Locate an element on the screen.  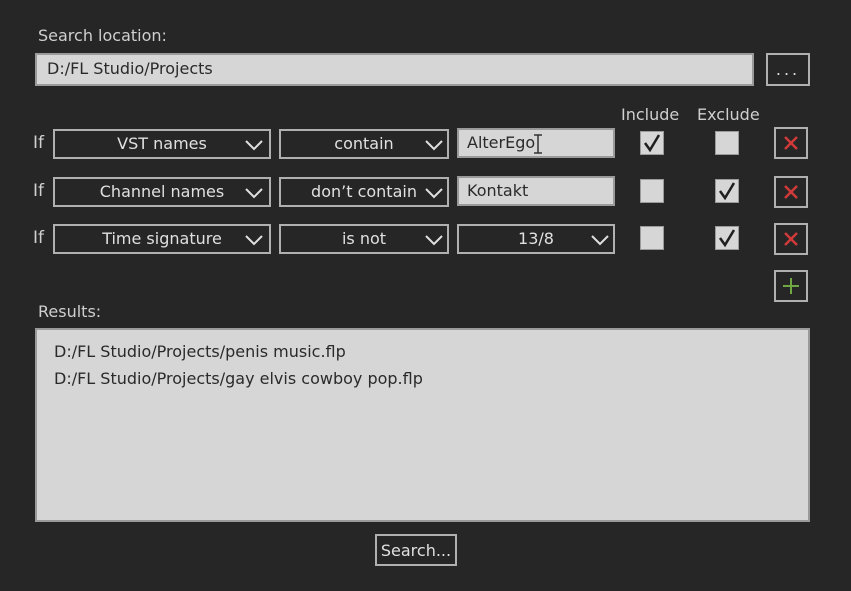
value-input: AlterEgo is located at coordinates (536, 143).